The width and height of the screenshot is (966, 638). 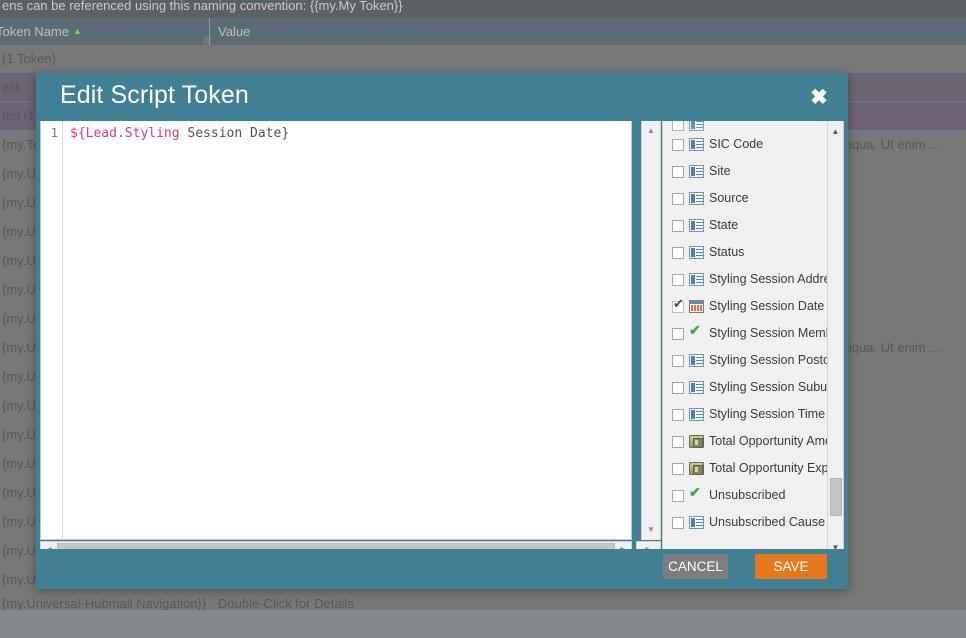 I want to click on cancel-button: CANCEL, so click(x=695, y=566).